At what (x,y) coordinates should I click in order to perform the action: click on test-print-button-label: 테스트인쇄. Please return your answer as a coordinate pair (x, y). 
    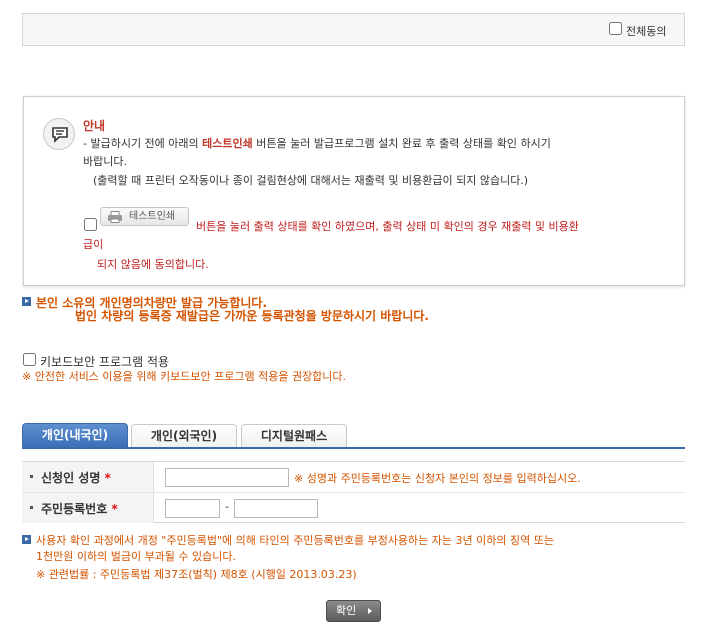
    Looking at the image, I should click on (152, 216).